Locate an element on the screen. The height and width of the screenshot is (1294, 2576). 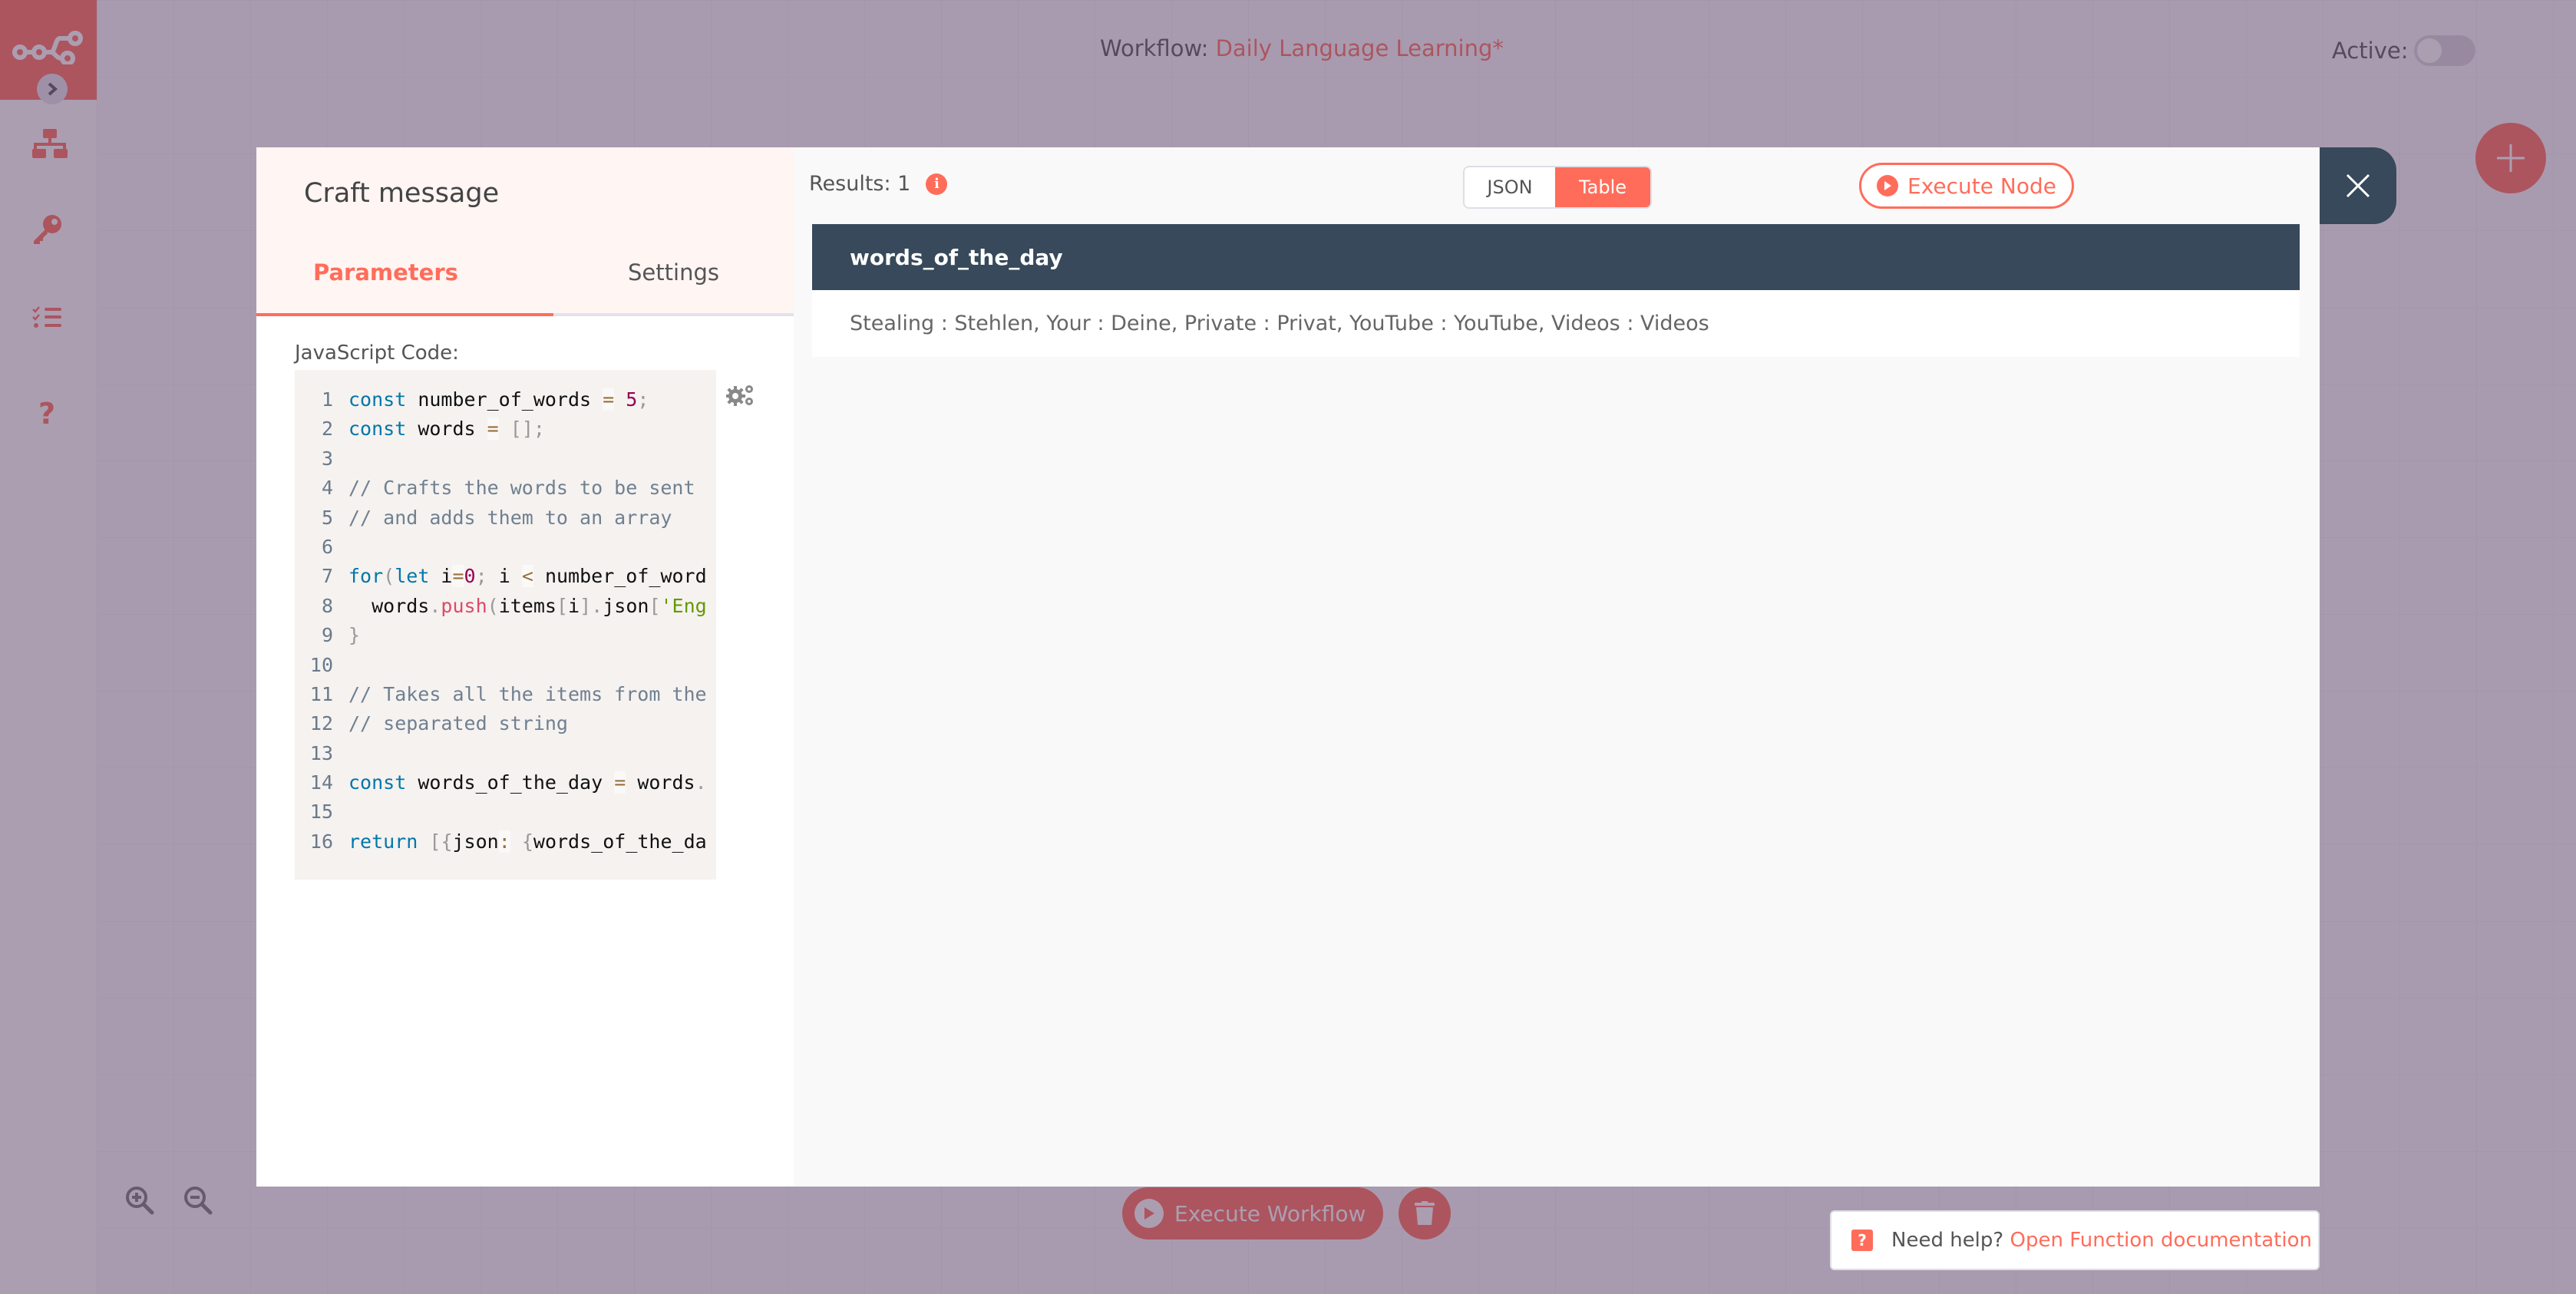
line-number: 7 is located at coordinates (327, 576).